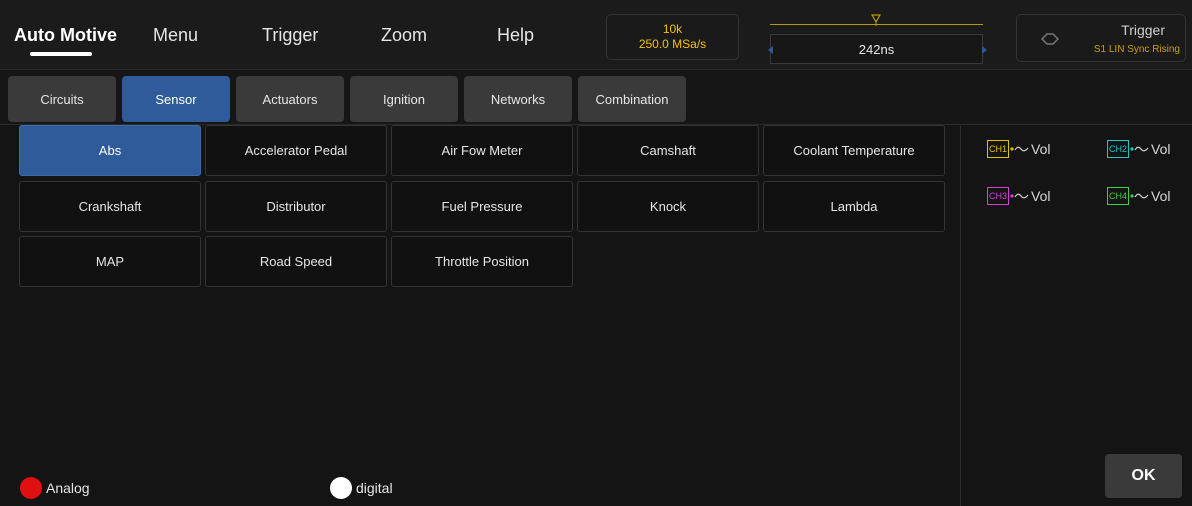 The height and width of the screenshot is (506, 1192). Describe the element at coordinates (482, 261) in the screenshot. I see `sensor-throttle-position: Throttle Position` at that location.